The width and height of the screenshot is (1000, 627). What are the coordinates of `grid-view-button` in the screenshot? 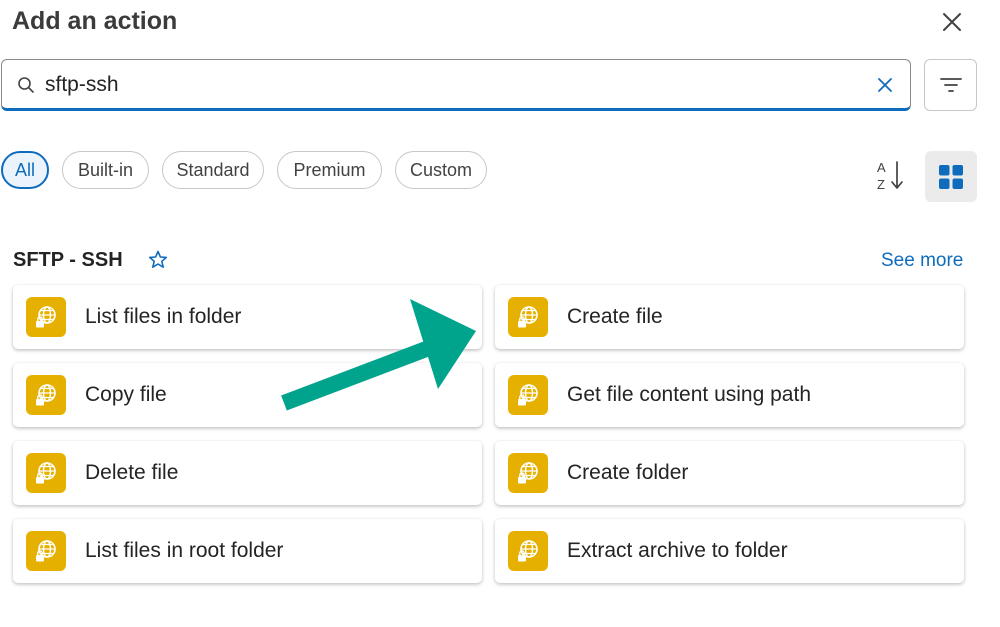 It's located at (951, 176).